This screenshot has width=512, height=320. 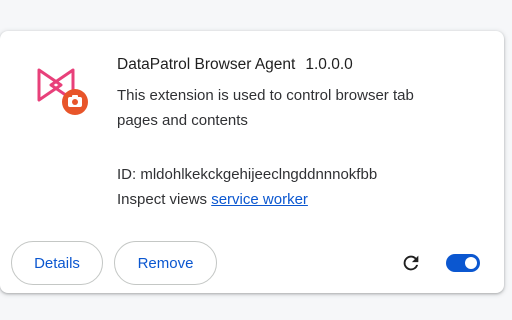 What do you see at coordinates (57, 263) in the screenshot?
I see `details-button: Details` at bounding box center [57, 263].